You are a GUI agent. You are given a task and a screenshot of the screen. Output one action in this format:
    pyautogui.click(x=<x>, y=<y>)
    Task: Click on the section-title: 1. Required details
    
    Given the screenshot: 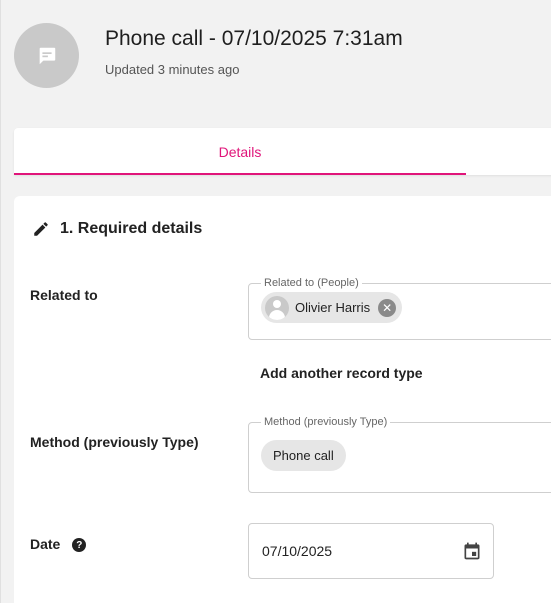 What is the action you would take?
    pyautogui.click(x=131, y=228)
    